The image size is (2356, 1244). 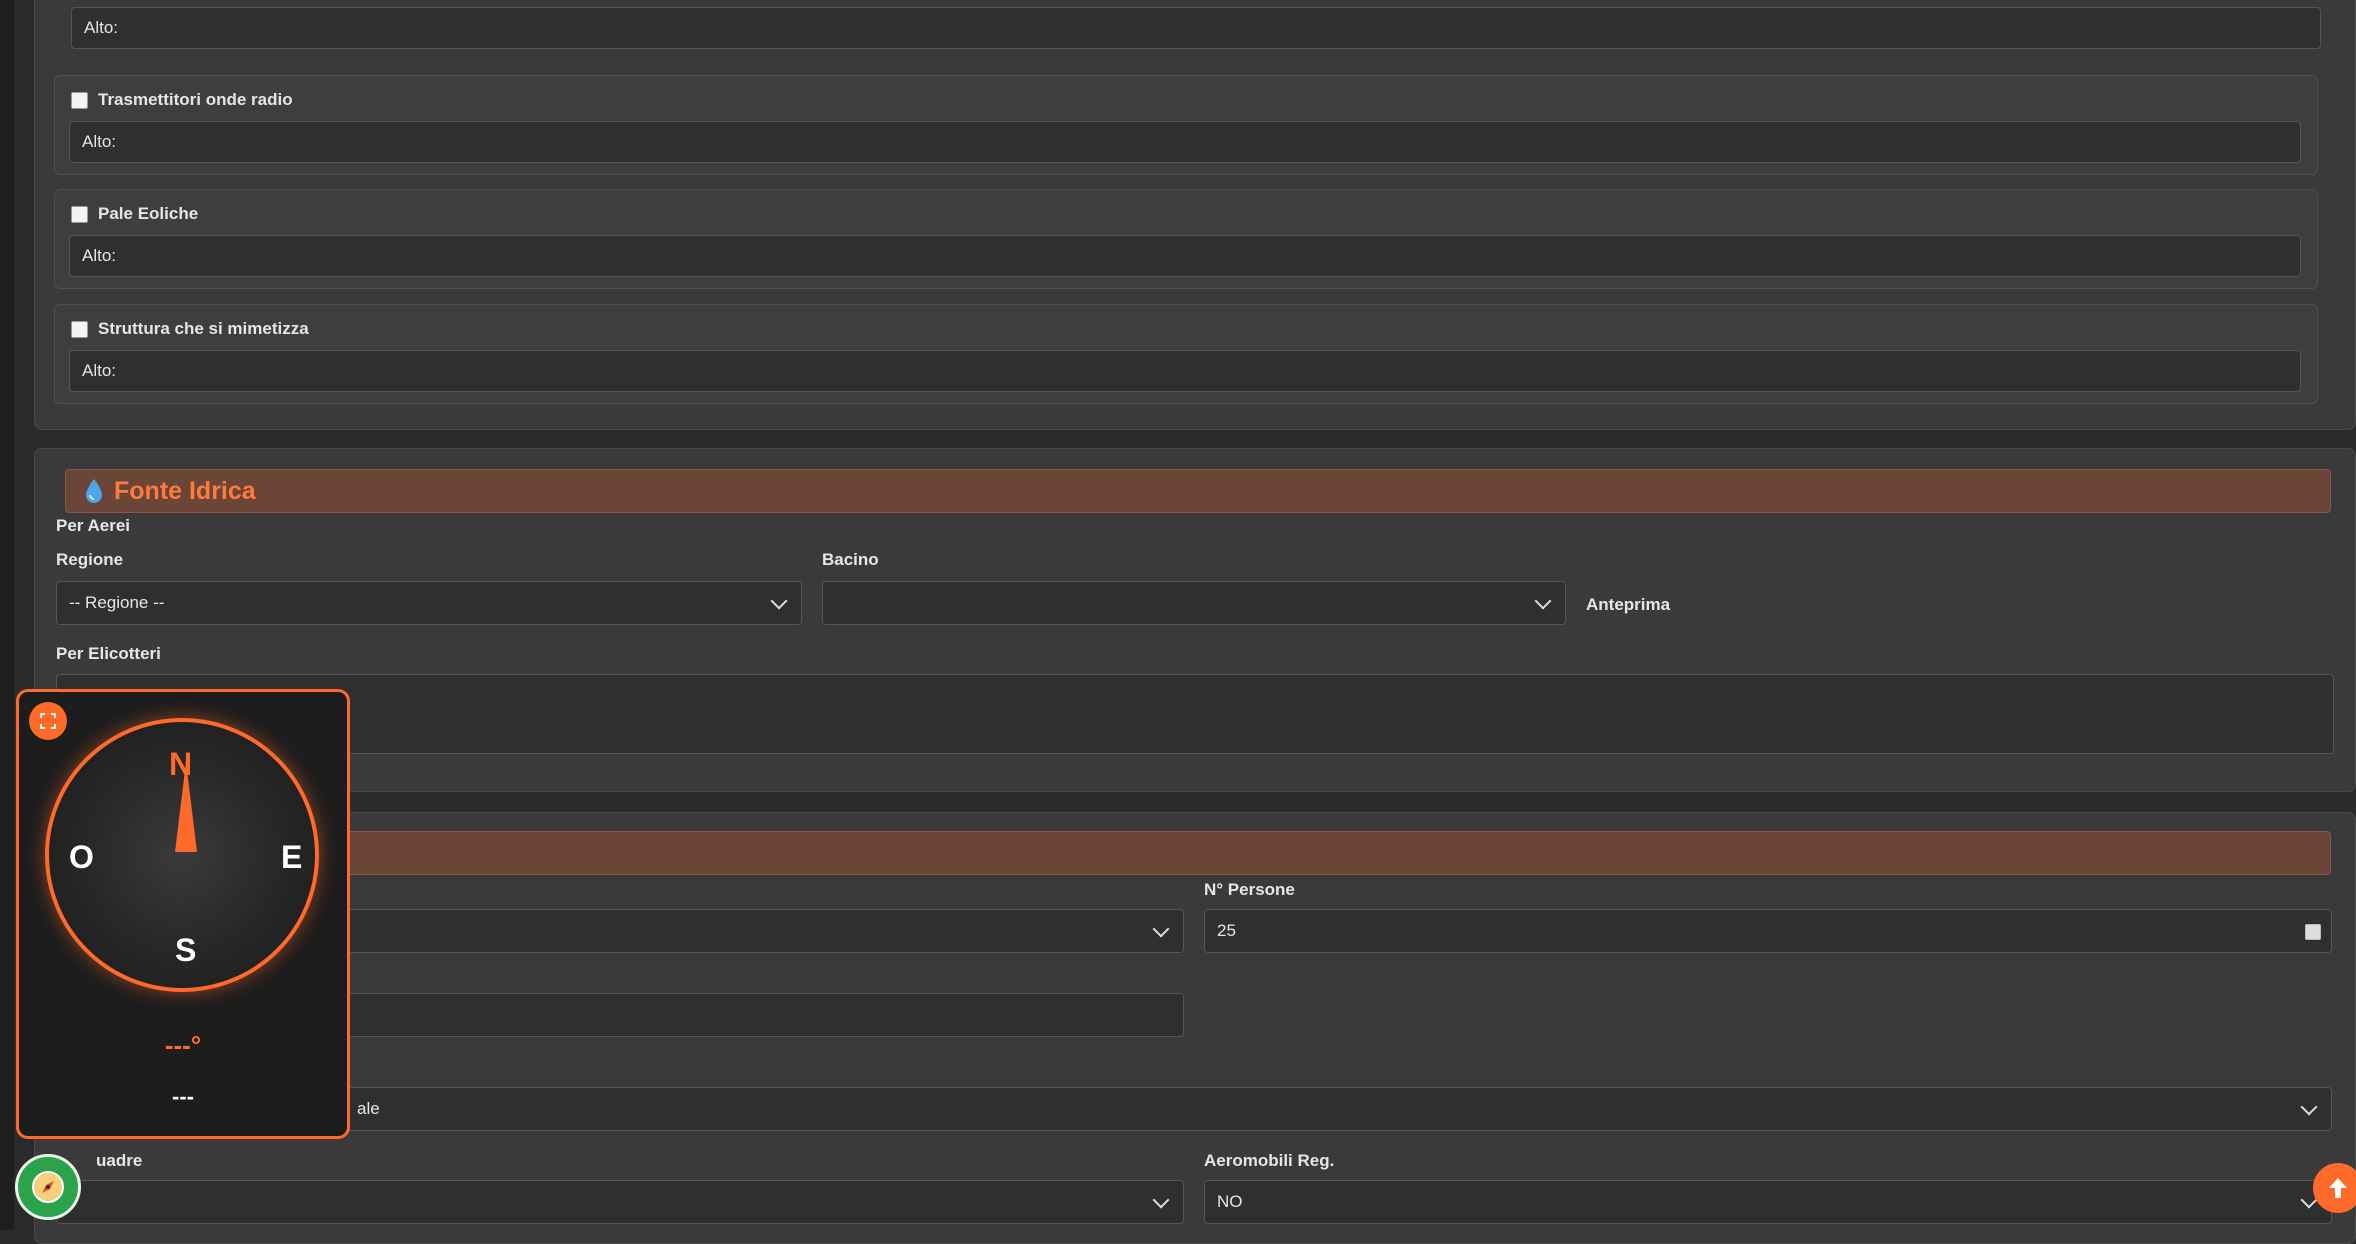 What do you see at coordinates (1768, 1202) in the screenshot?
I see `aeromobili-select: NO` at bounding box center [1768, 1202].